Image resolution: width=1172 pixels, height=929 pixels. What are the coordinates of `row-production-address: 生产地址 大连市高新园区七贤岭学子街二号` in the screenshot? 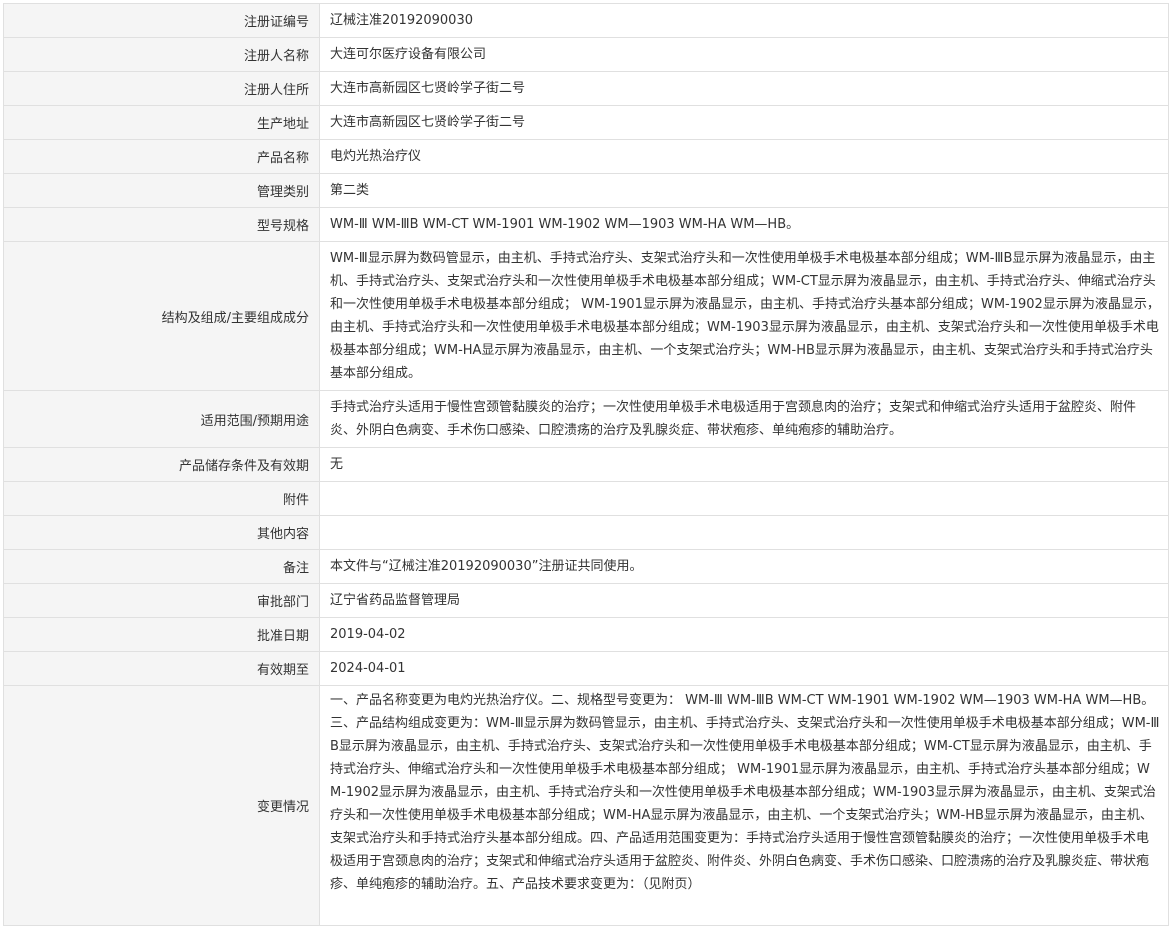 It's located at (586, 122).